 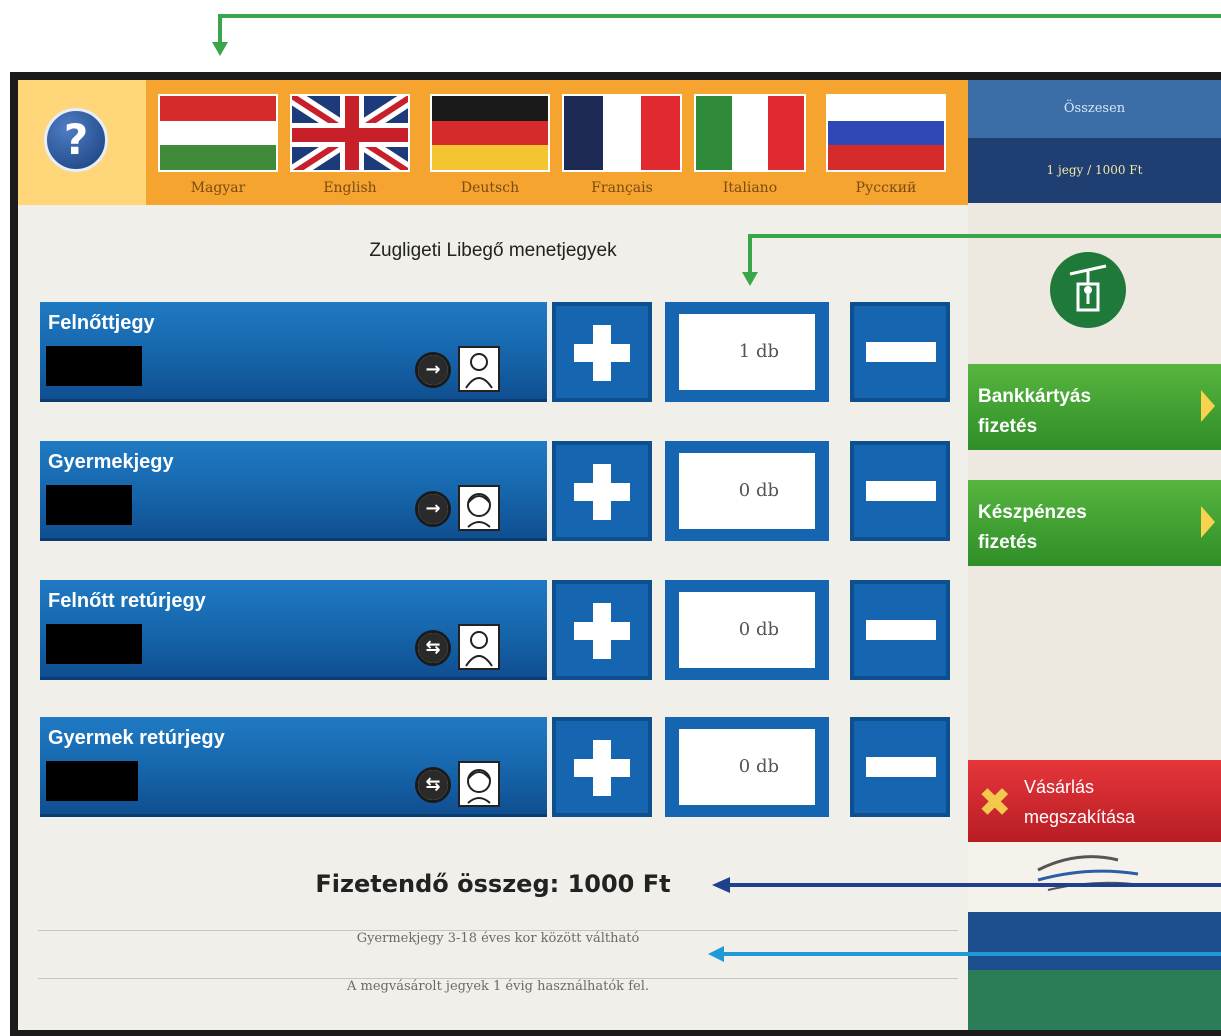 What do you see at coordinates (220, 49) in the screenshot?
I see `annotation-arrow-top` at bounding box center [220, 49].